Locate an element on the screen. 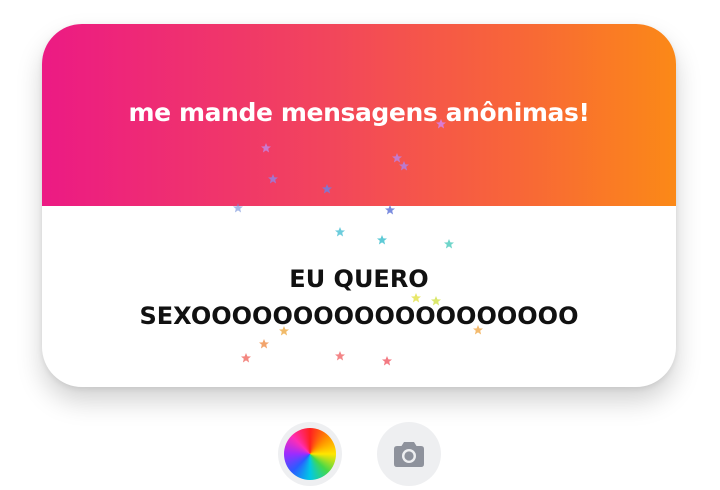 Image resolution: width=720 pixels, height=490 pixels. camera-icon is located at coordinates (409, 454).